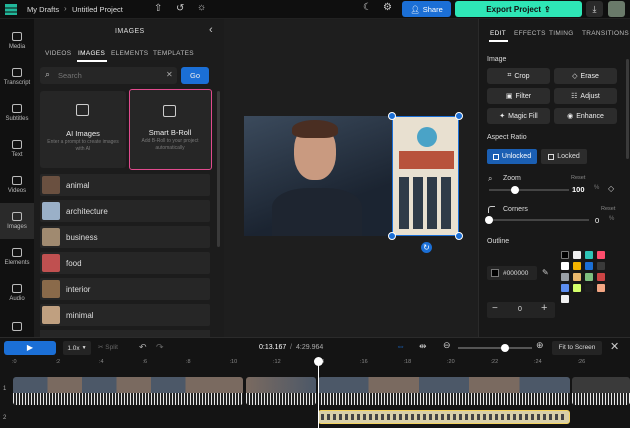  Describe the element at coordinates (125, 333) in the screenshot. I see `category-partial` at that location.